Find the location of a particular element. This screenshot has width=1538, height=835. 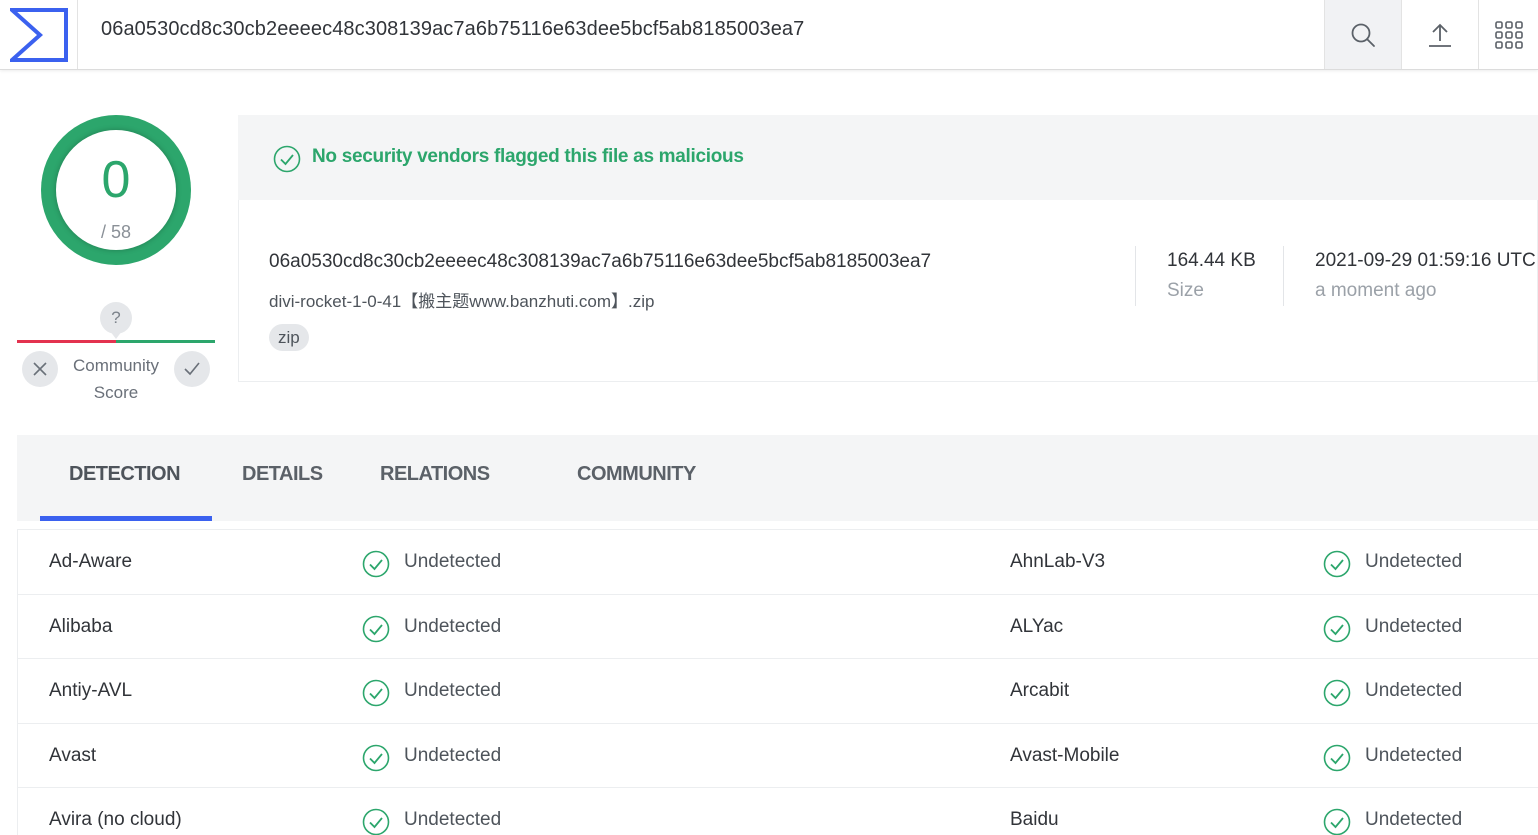

table-row: Ad-Aware Undetected AhnLab-V3 Undetected is located at coordinates (778, 561).